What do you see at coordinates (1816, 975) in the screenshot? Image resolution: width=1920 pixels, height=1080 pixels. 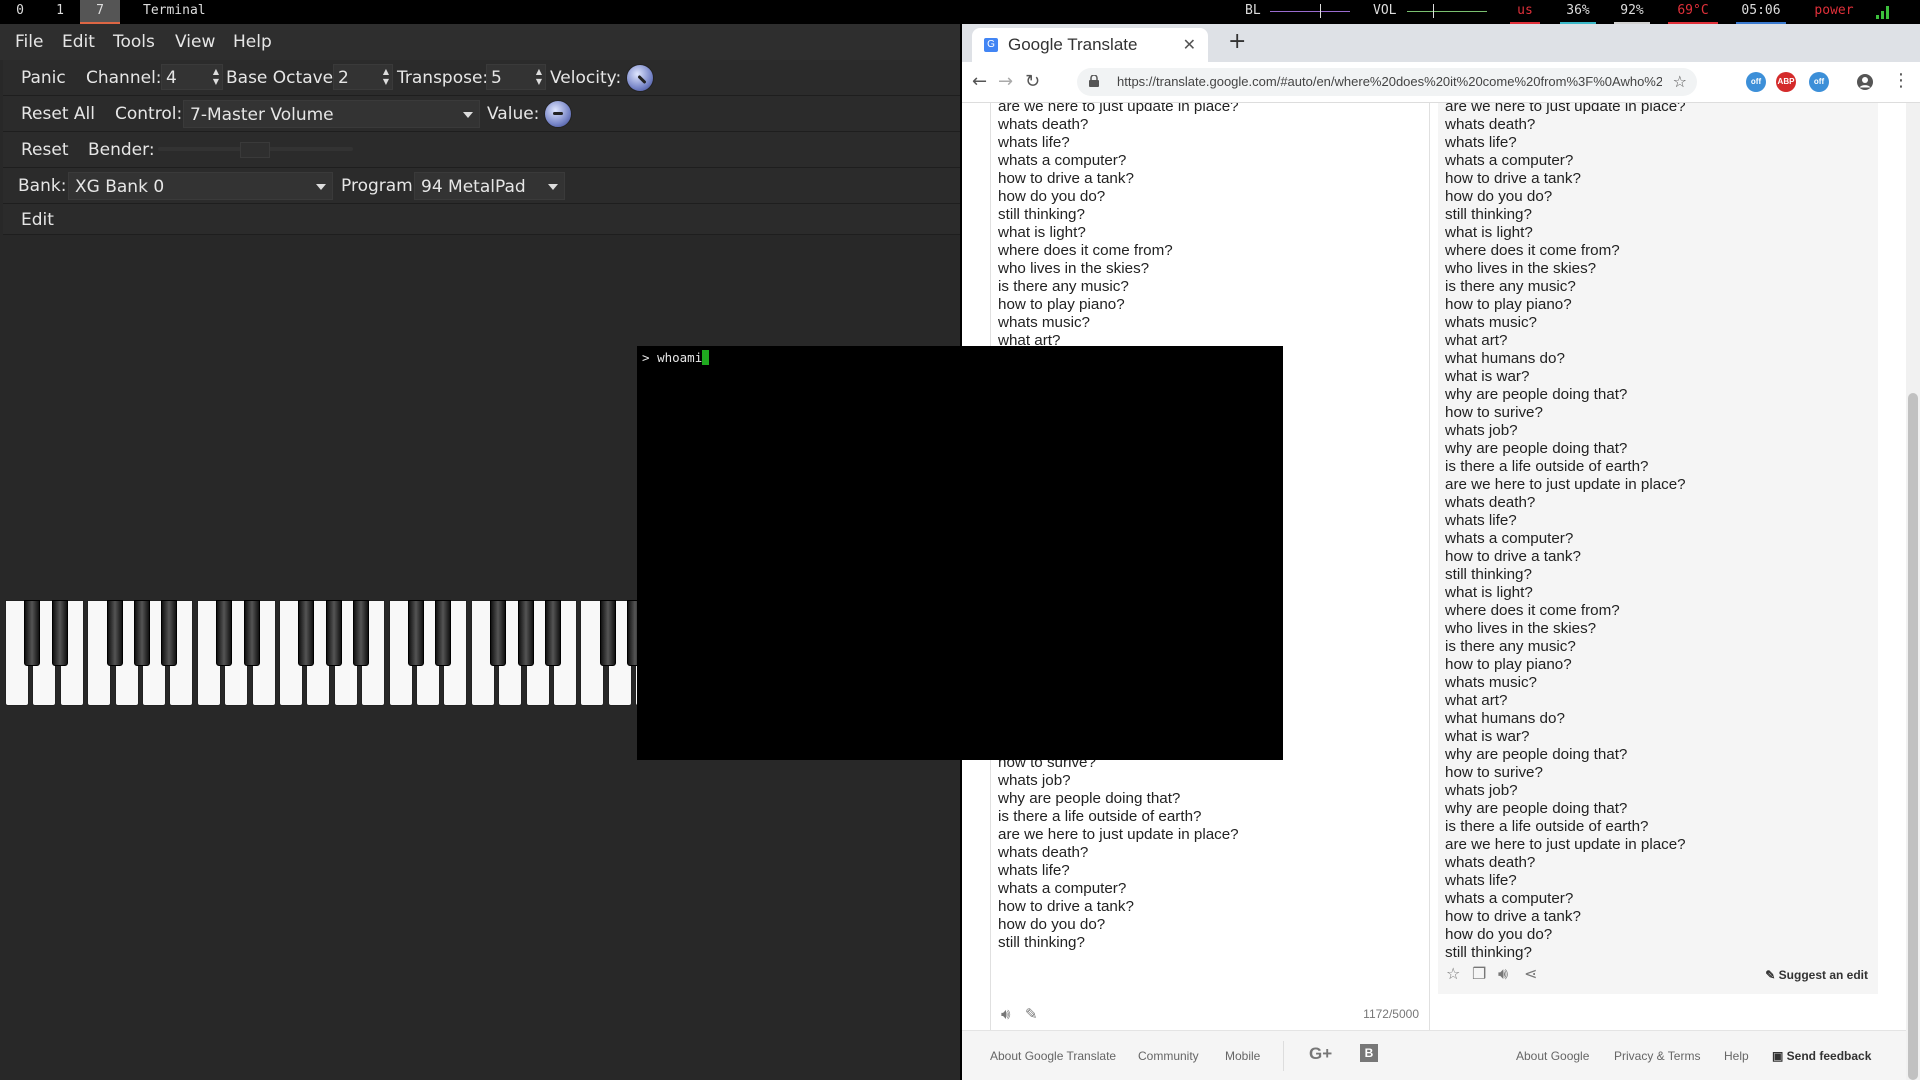 I see `suggest-edit-link: ✎ Suggest an edit` at bounding box center [1816, 975].